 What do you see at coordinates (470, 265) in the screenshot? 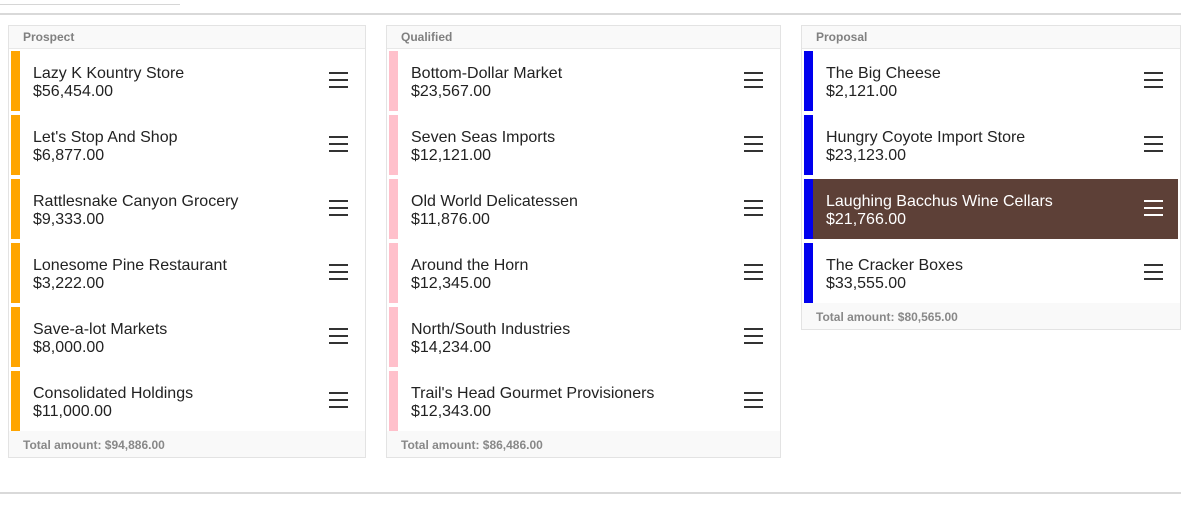
I see `card-customer-name: Around the Horn` at bounding box center [470, 265].